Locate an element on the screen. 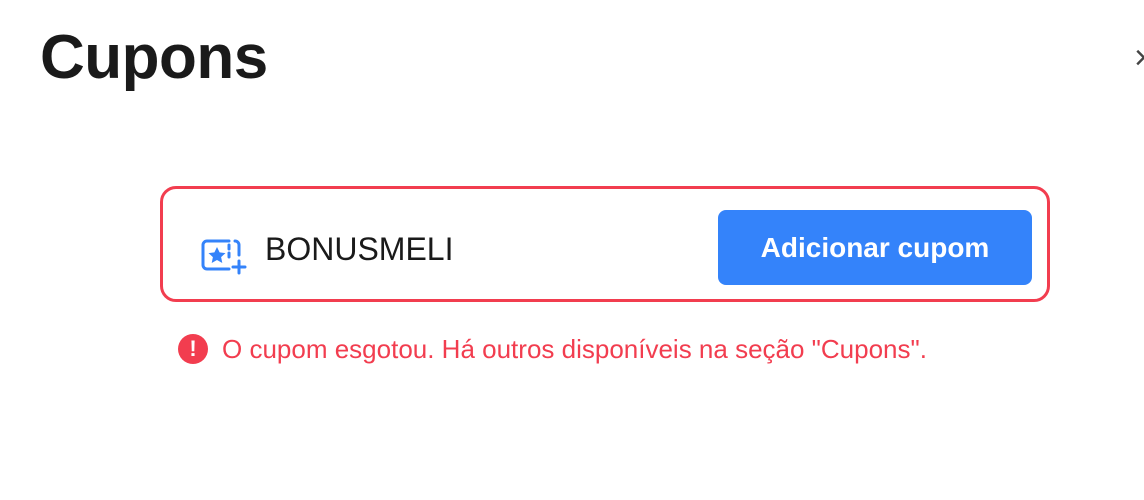  close-icon: × is located at coordinates (1139, 58).